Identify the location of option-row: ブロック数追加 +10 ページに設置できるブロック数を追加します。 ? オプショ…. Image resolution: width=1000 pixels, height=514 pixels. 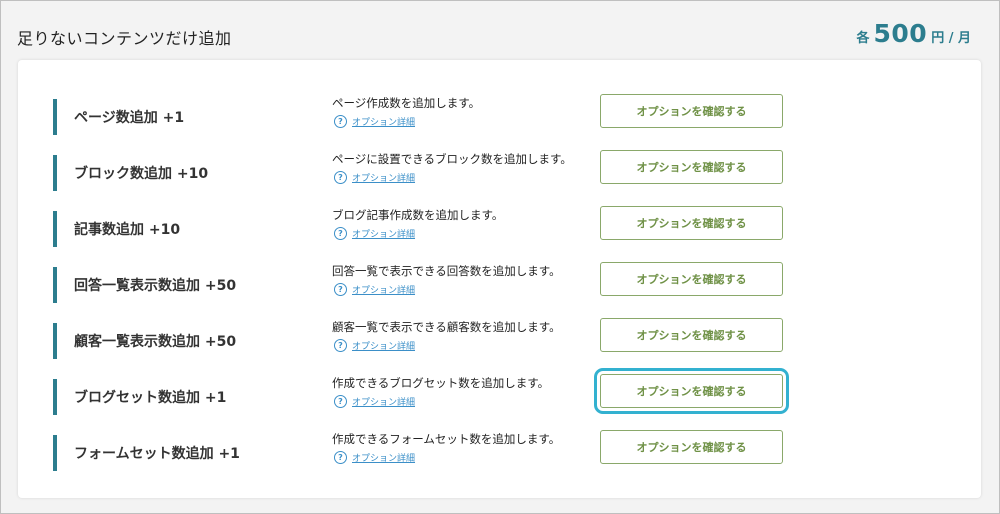
(499, 178).